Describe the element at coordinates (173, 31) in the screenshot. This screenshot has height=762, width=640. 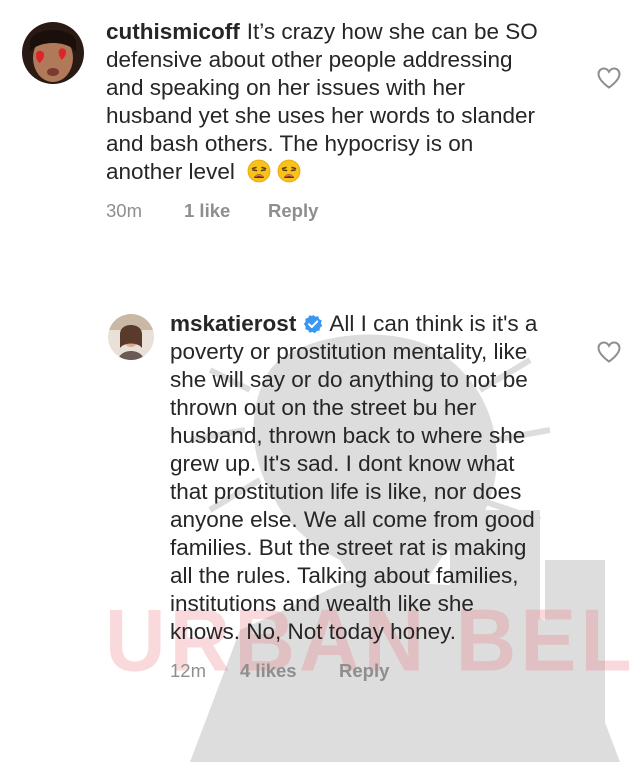
I see `comment-username: cuthismicoff` at that location.